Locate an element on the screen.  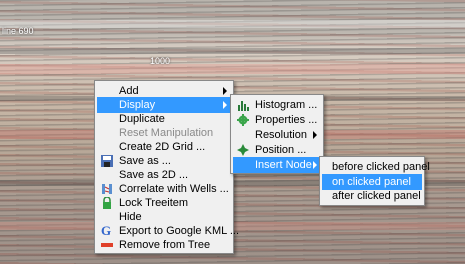
menu-item-resolution: Resolution is located at coordinates (277, 135).